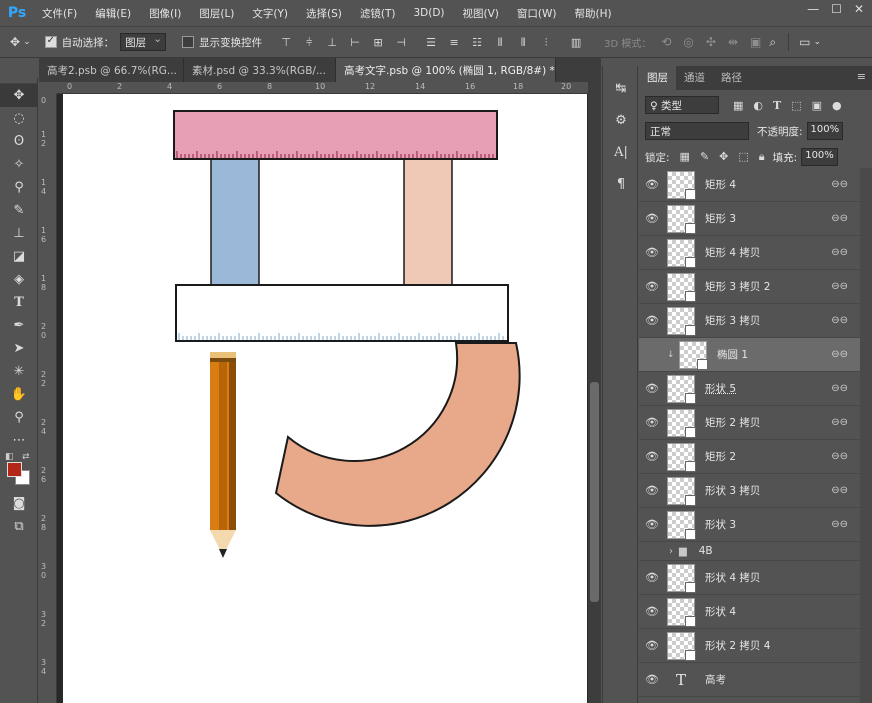  Describe the element at coordinates (342, 313) in the screenshot. I see `bottom-ruler-shape` at that location.